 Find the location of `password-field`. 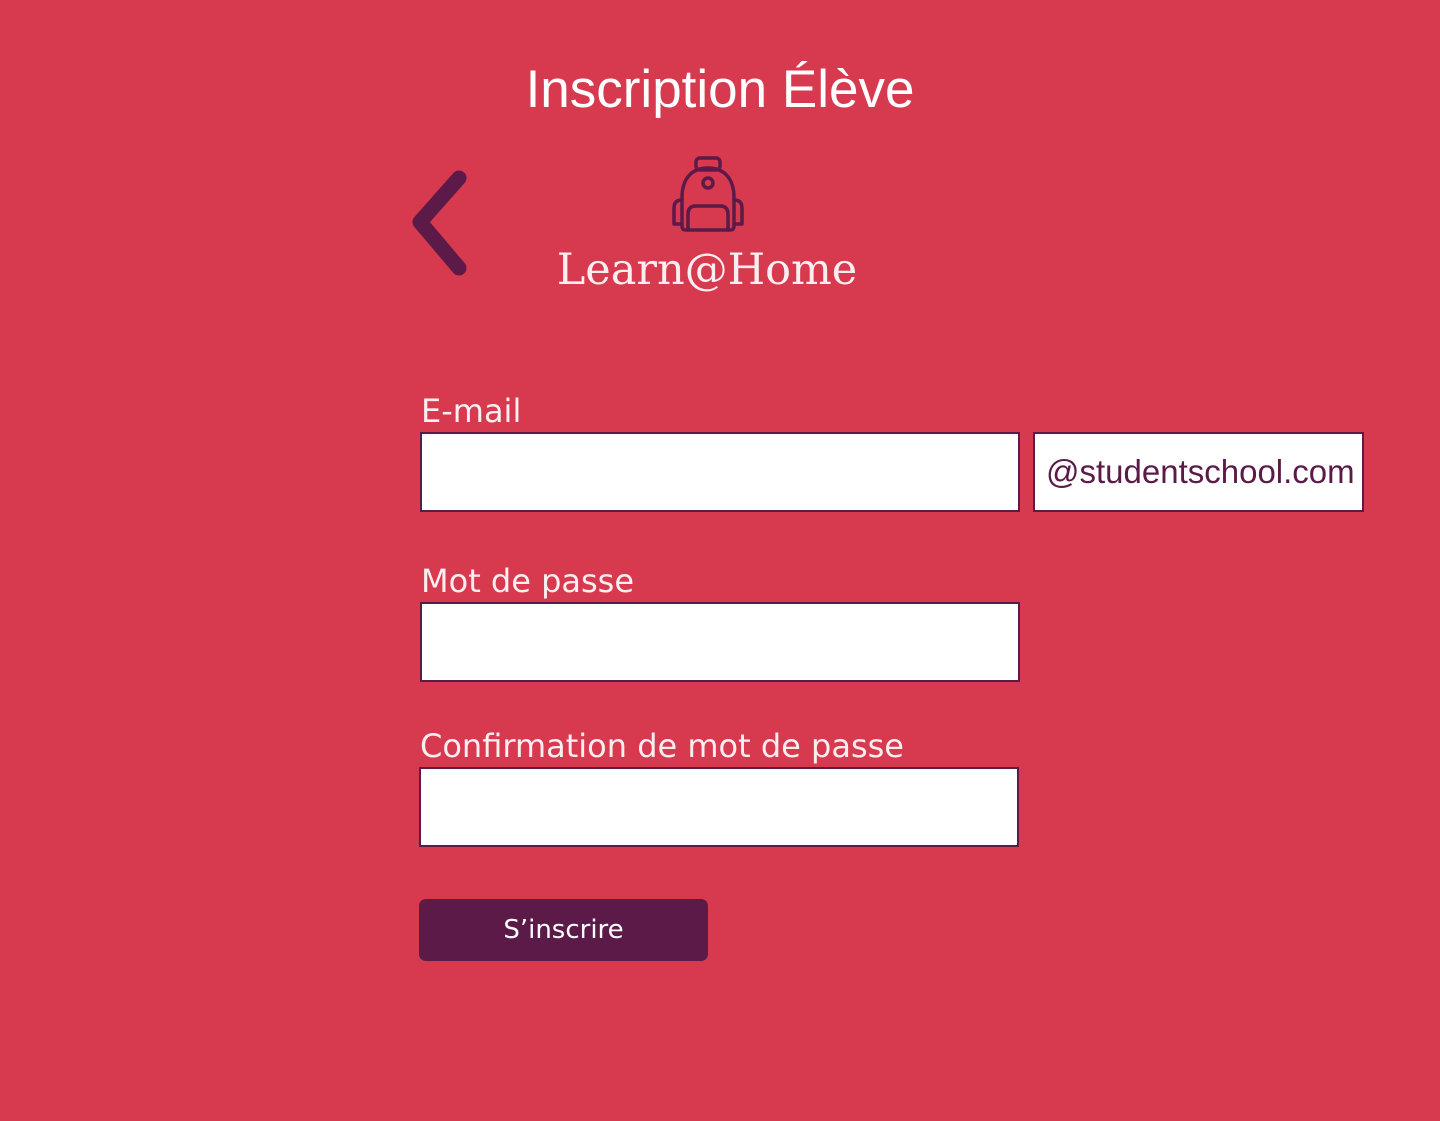

password-field is located at coordinates (720, 642).